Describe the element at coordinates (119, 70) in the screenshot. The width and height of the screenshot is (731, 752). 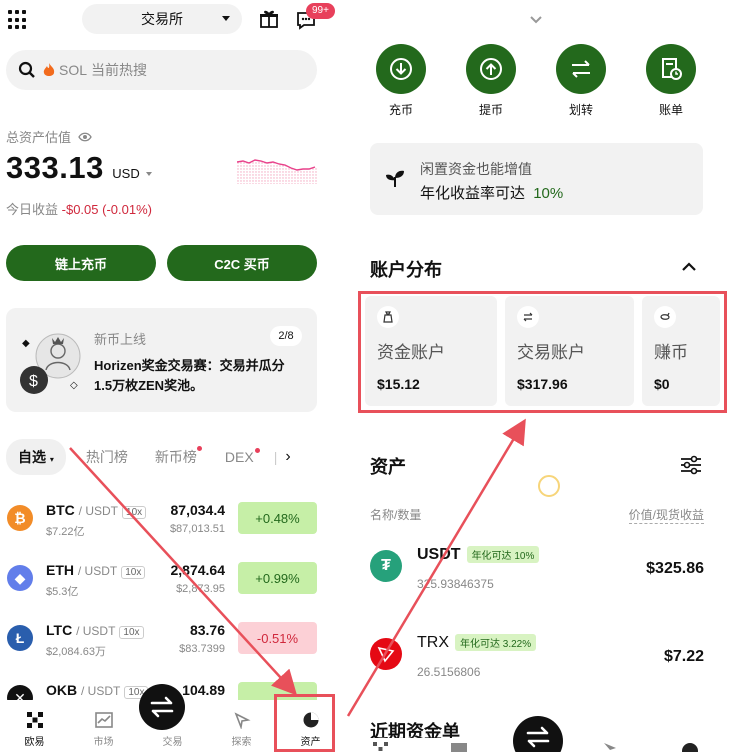
I see `search-placeholder: 当前热搜` at that location.